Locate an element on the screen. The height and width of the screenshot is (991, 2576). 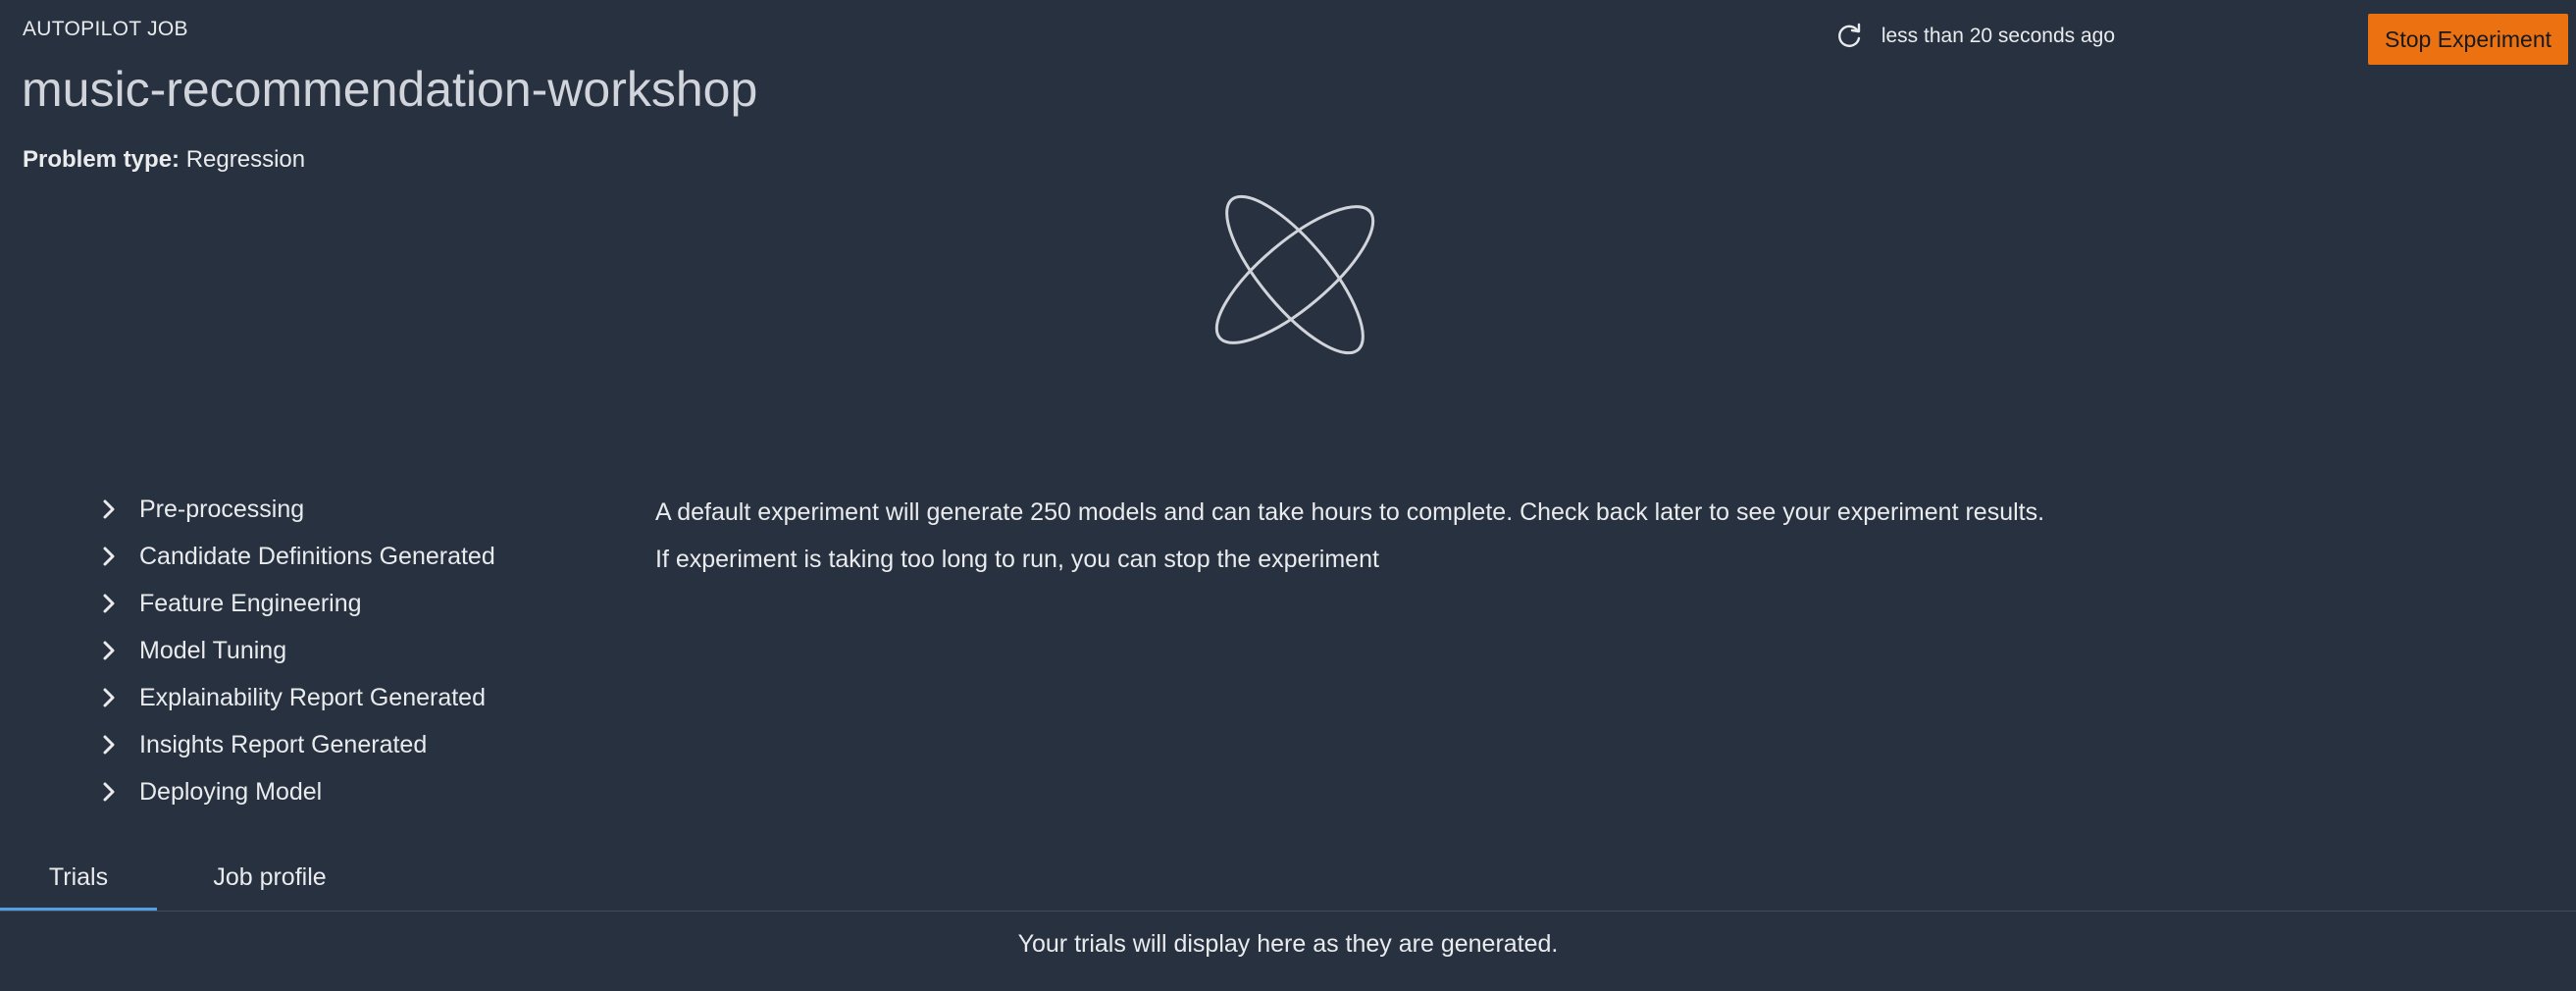
problem-type-value: Regression is located at coordinates (245, 159).